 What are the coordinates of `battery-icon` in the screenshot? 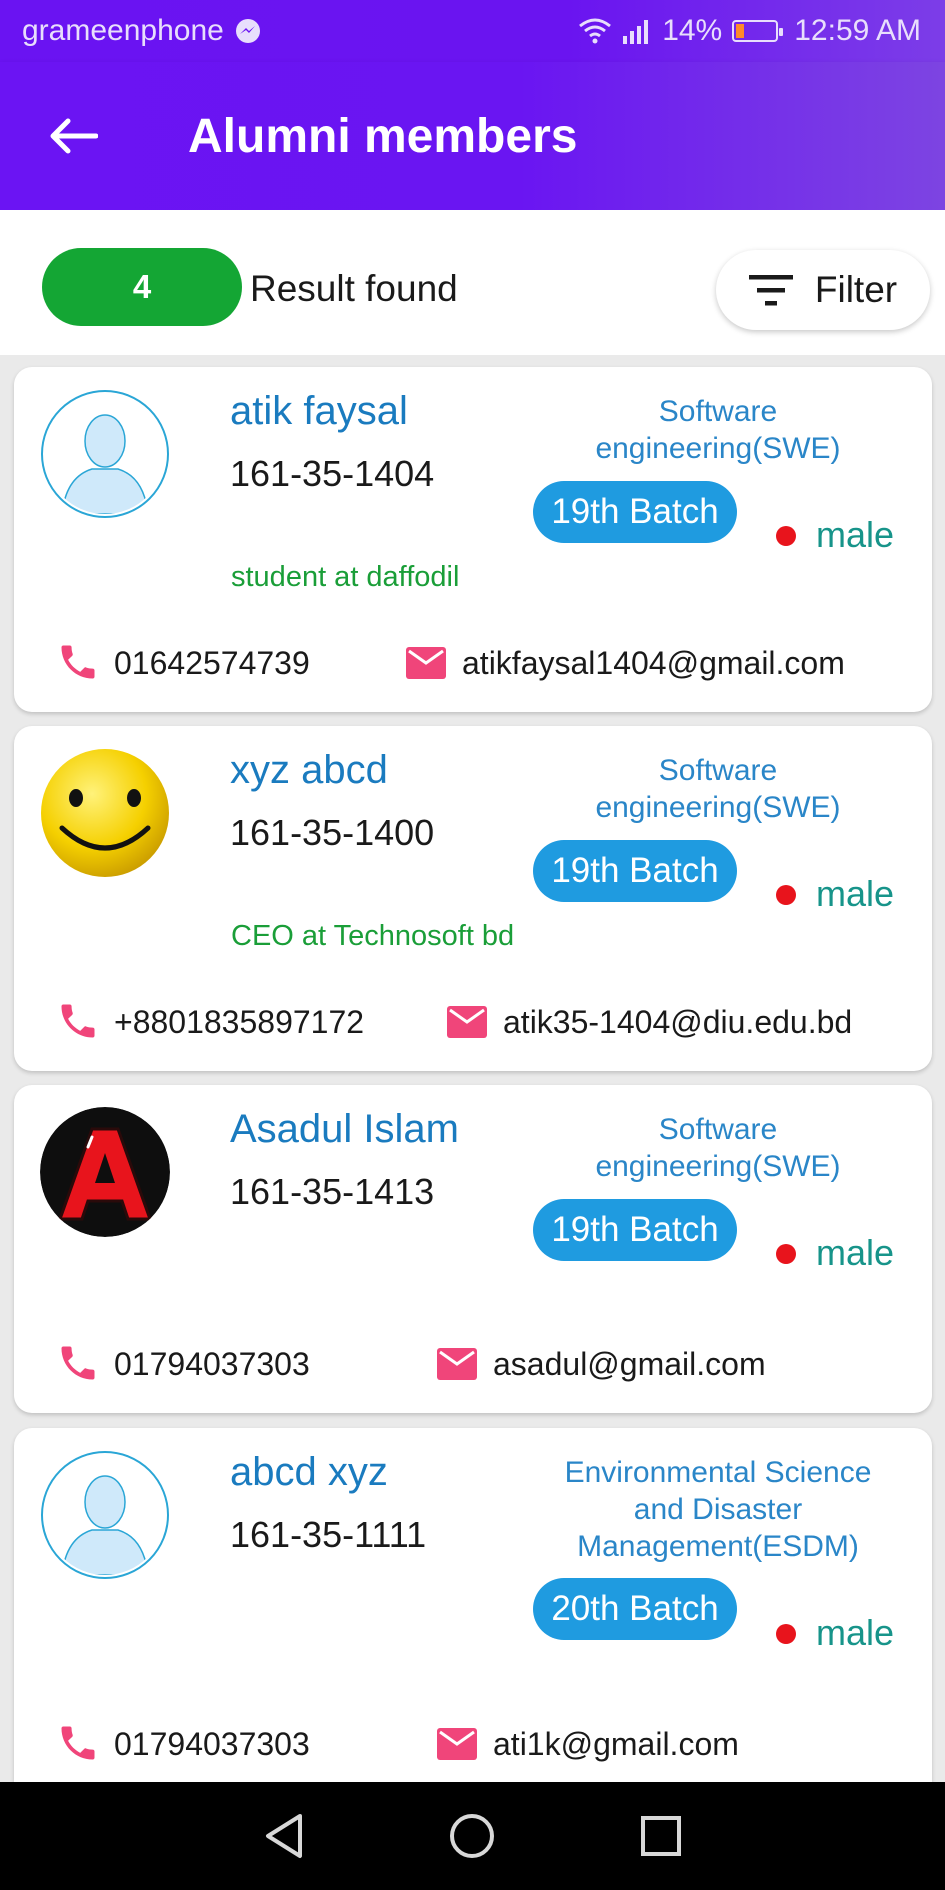 It's located at (758, 31).